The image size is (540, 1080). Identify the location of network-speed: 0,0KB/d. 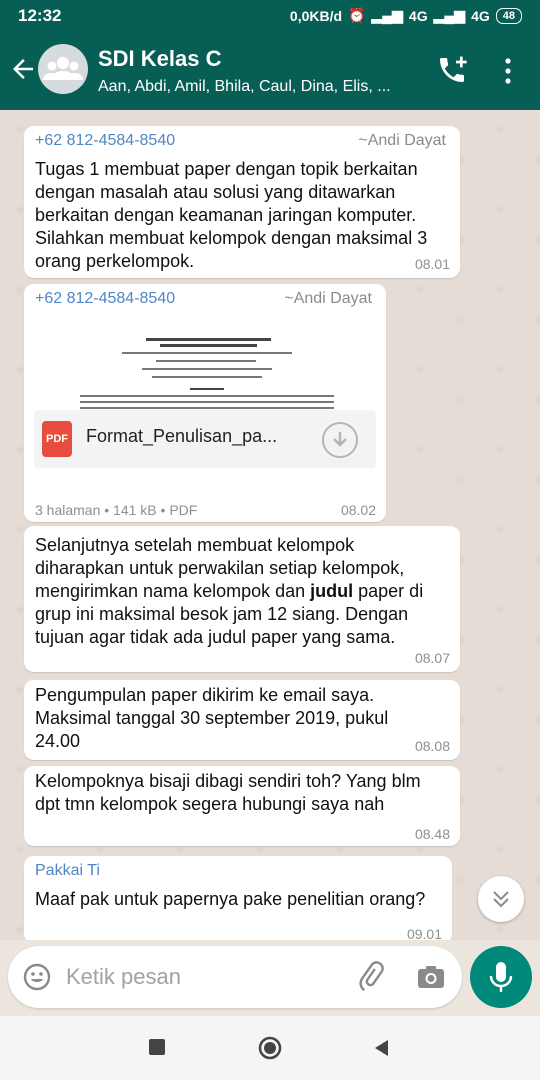
(316, 15).